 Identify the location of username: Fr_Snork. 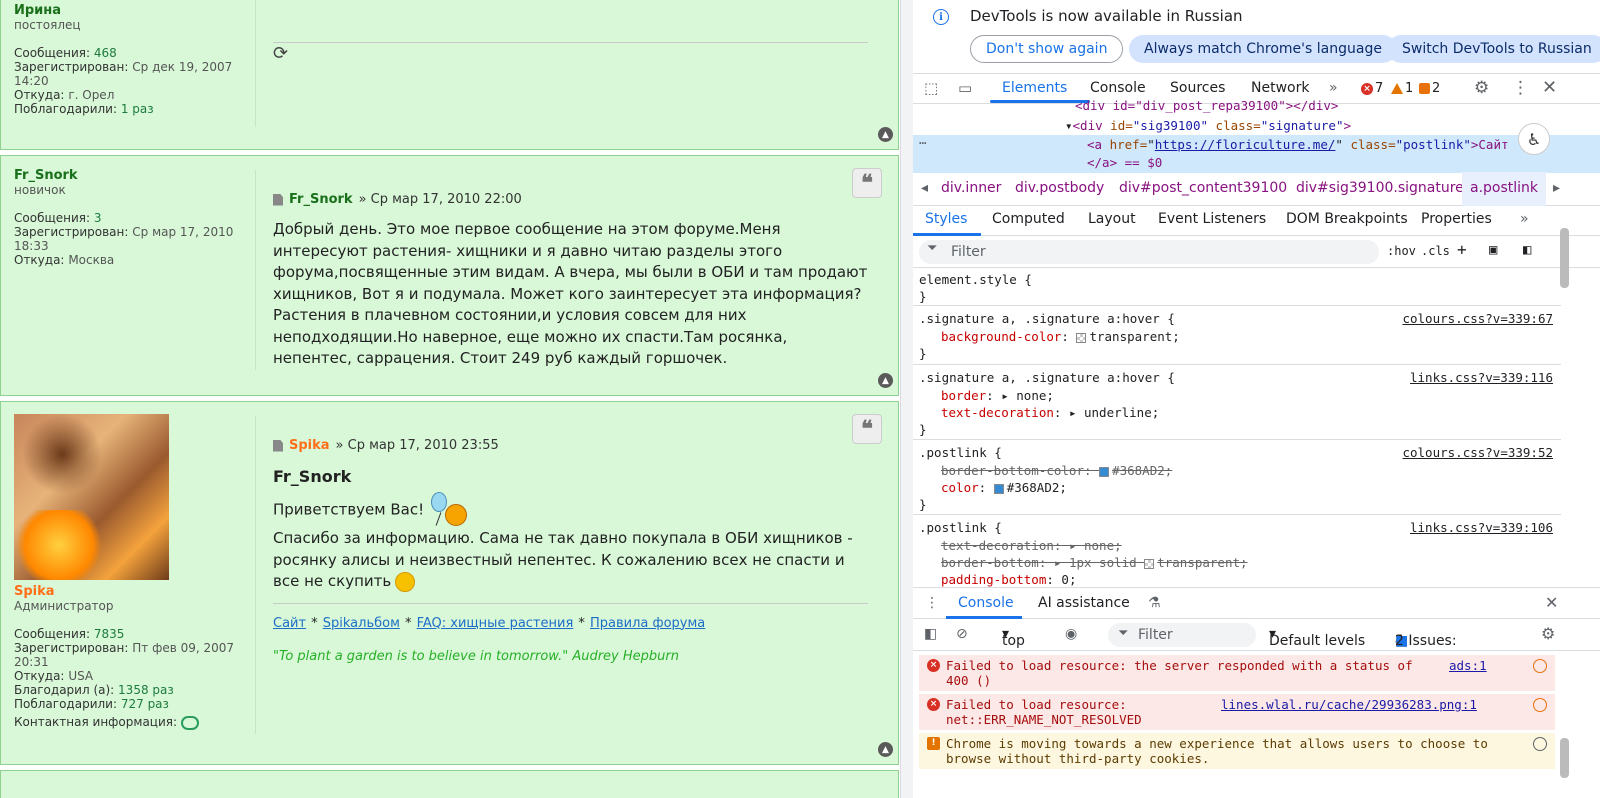
(134, 175).